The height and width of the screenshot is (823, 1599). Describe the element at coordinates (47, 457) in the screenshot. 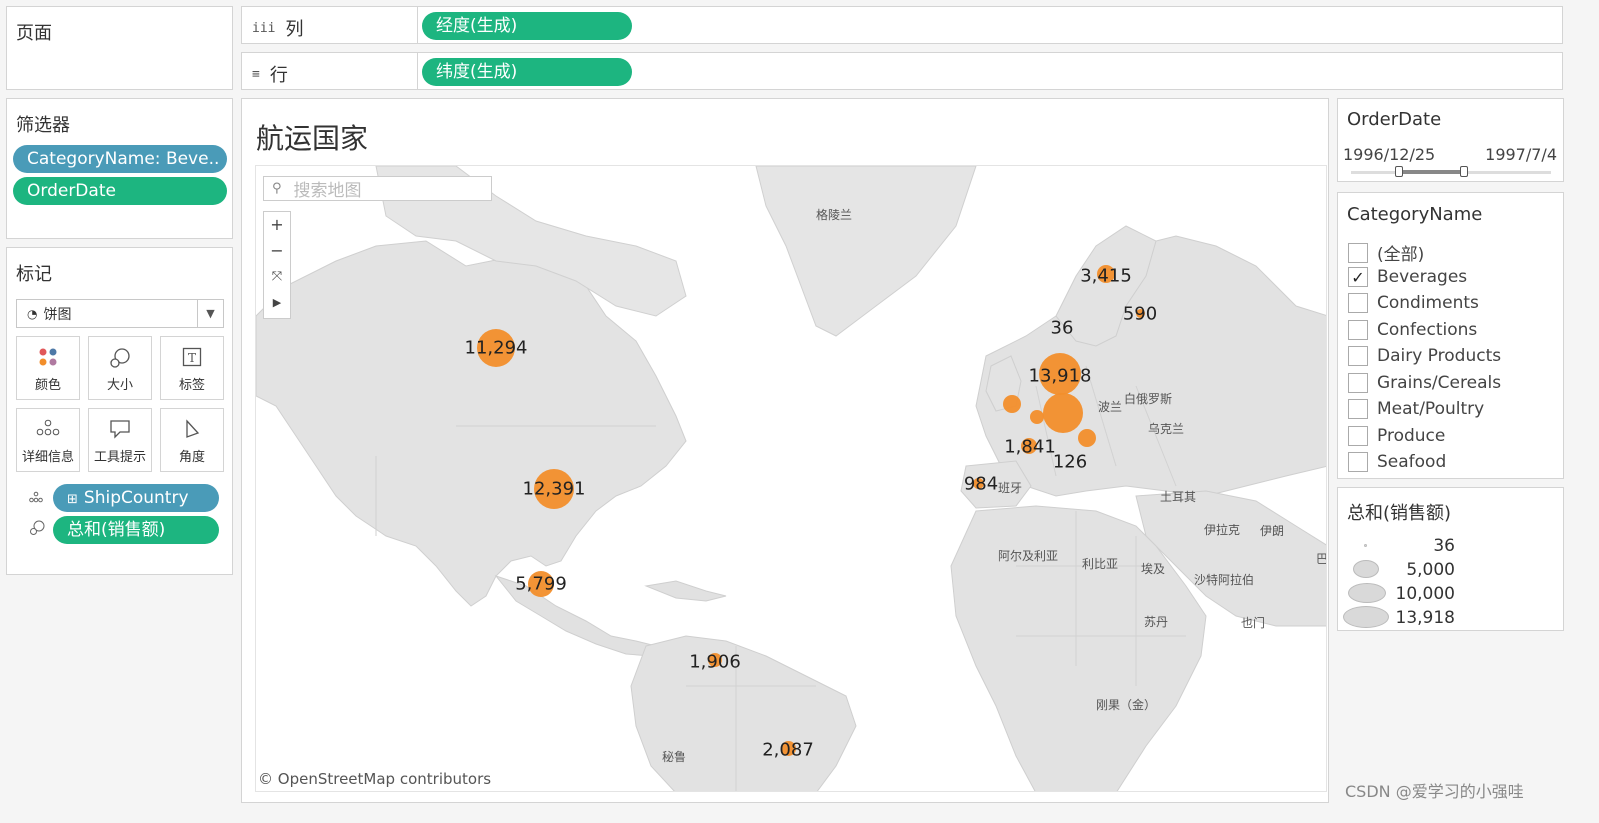

I see `detail-label: 详细信息` at that location.